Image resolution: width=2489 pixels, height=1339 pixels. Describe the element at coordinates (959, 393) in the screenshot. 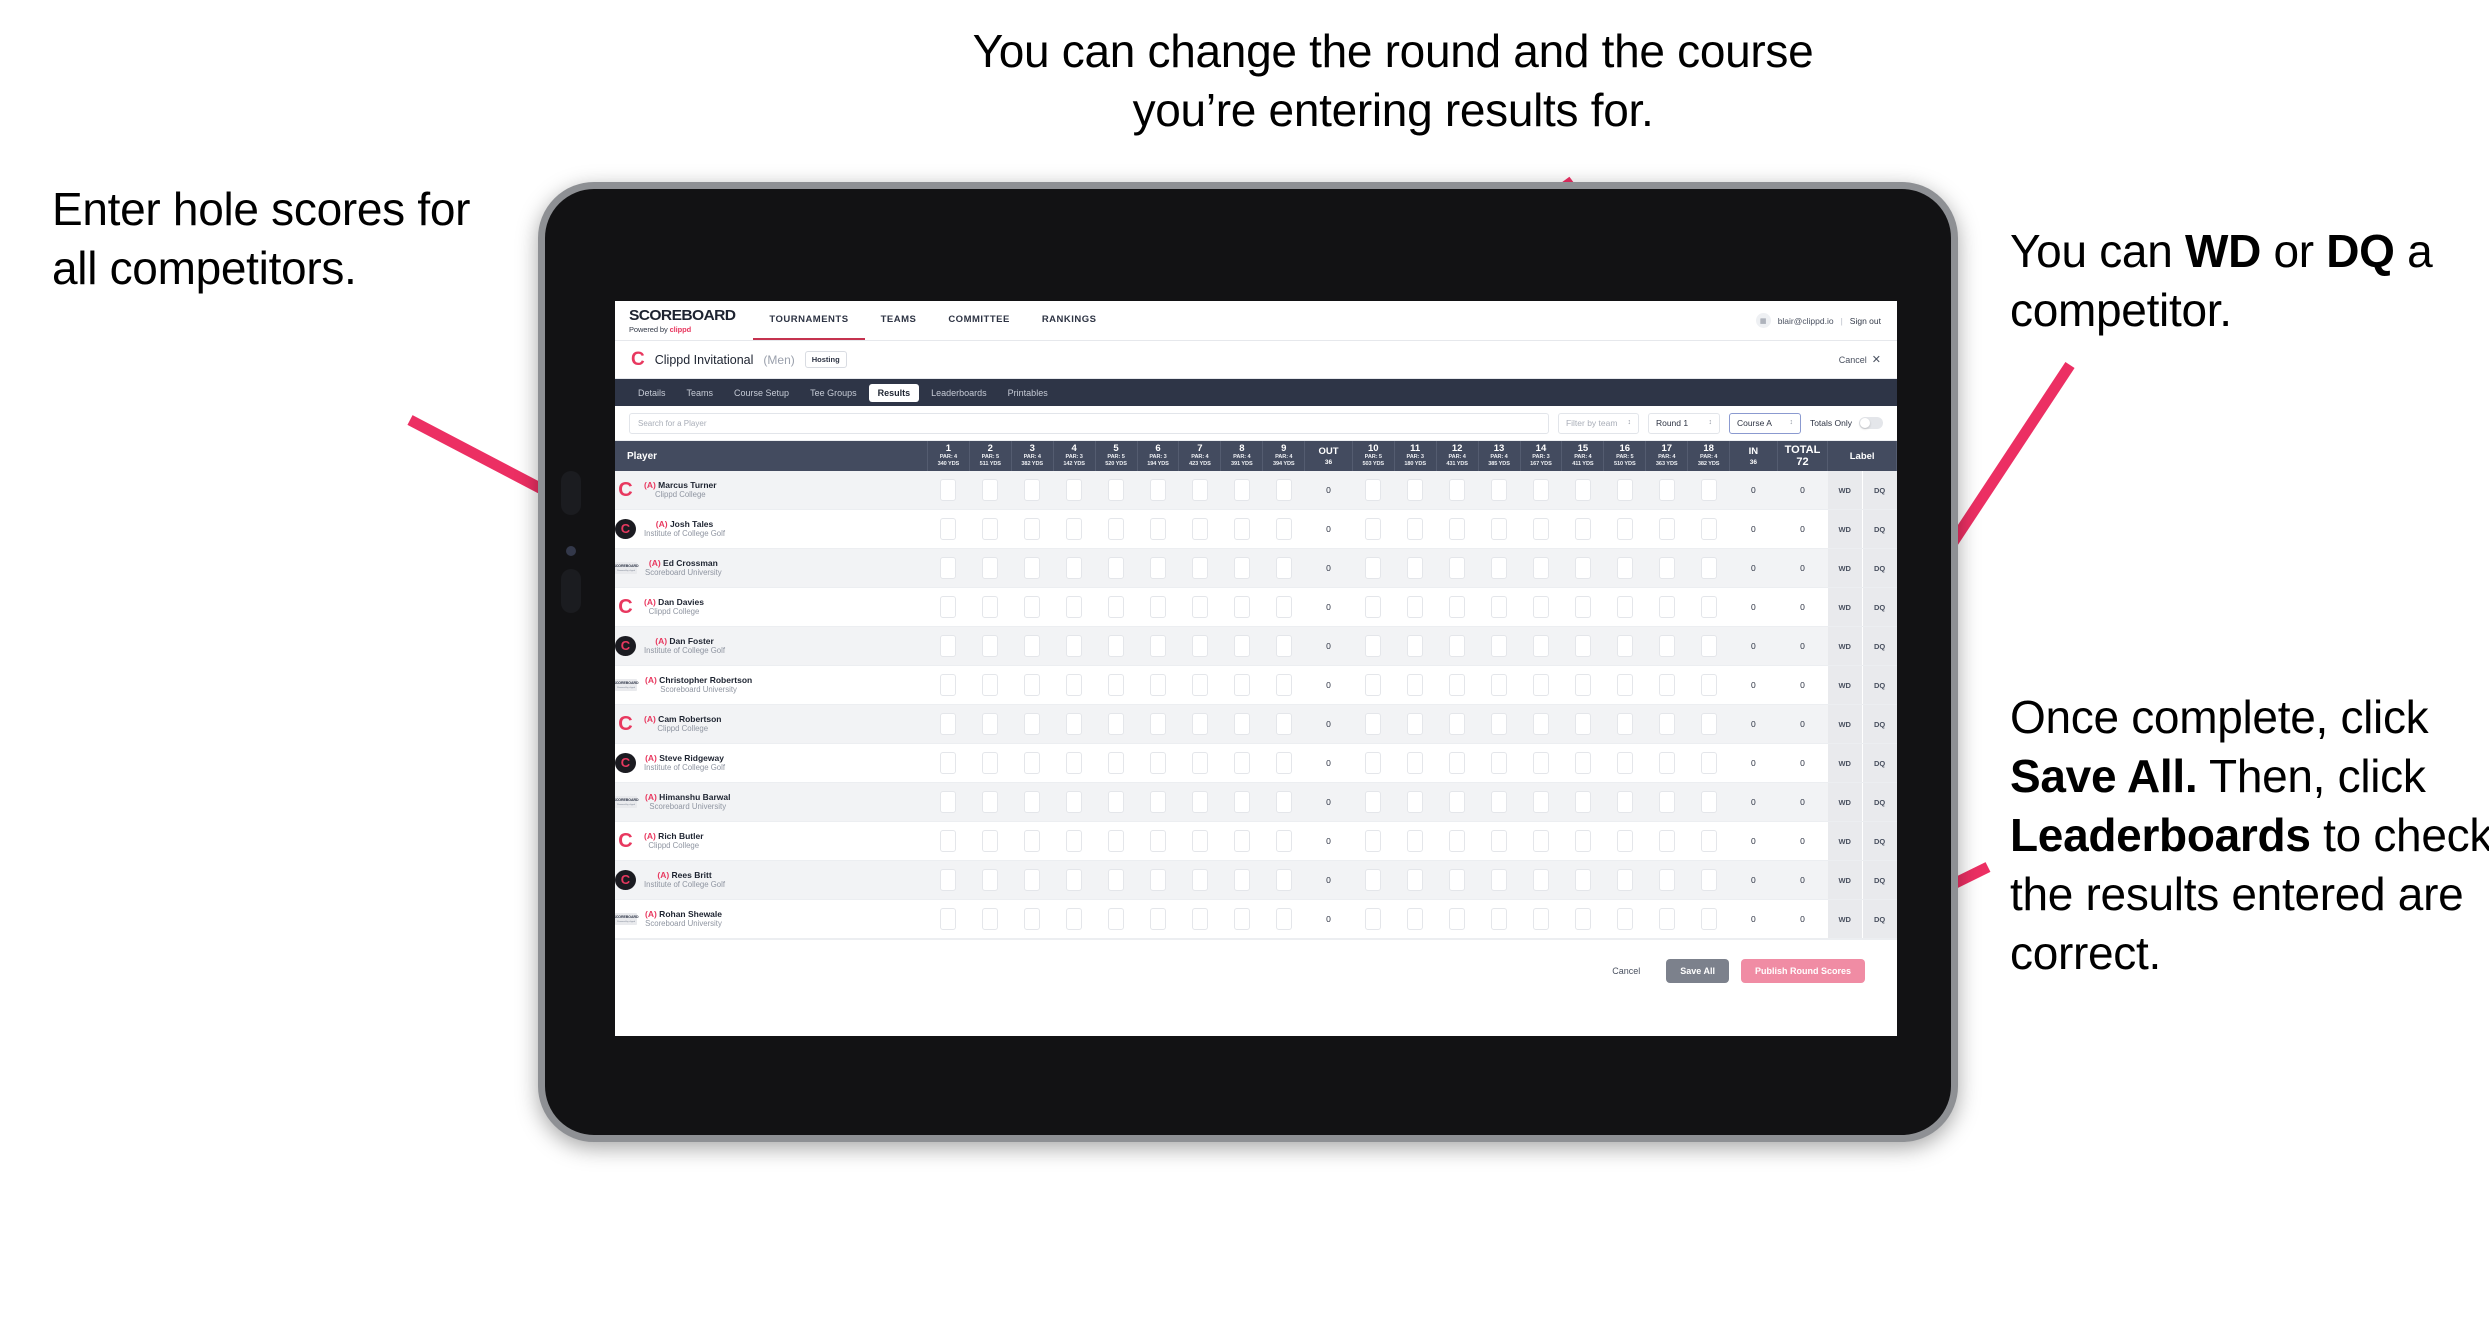

I see `tab-leaderboards: Leaderboards` at that location.